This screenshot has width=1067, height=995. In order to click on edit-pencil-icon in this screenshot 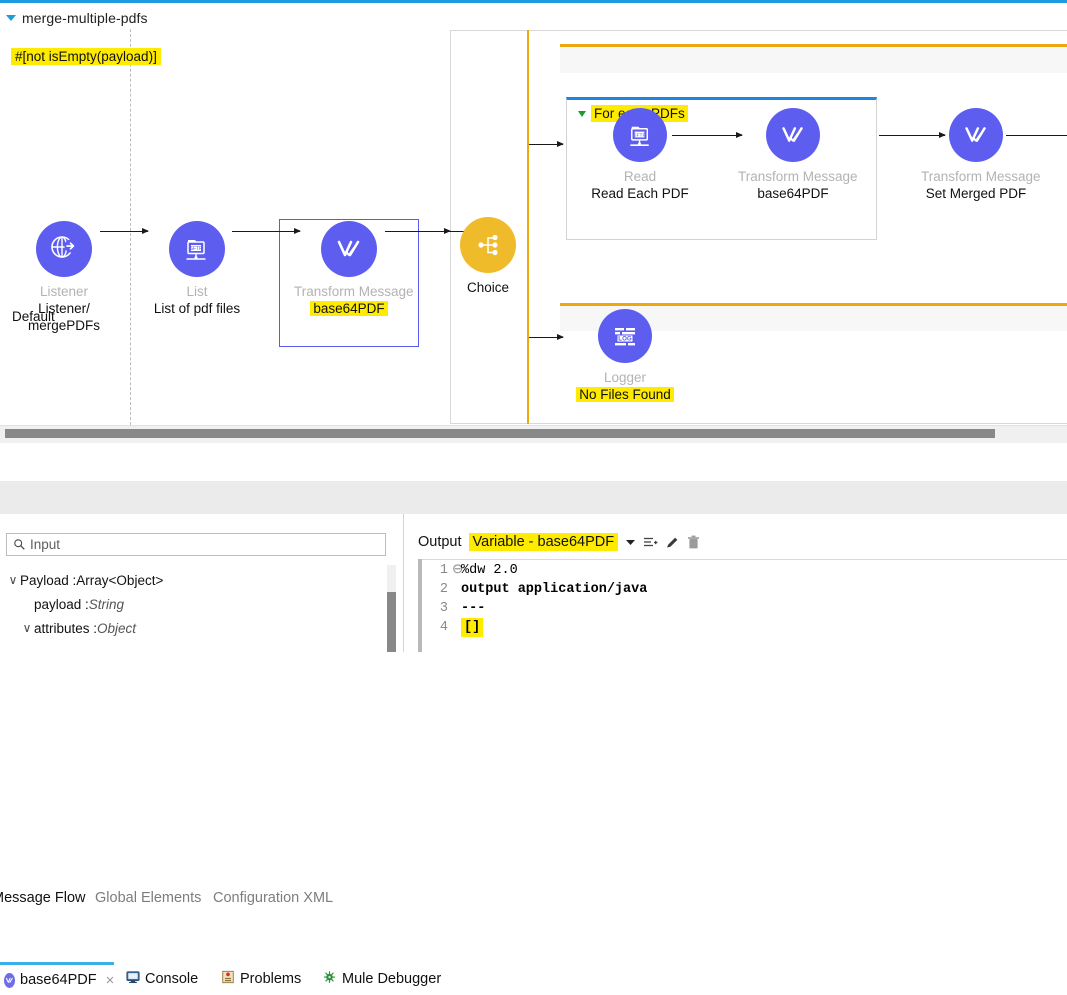, I will do `click(672, 542)`.